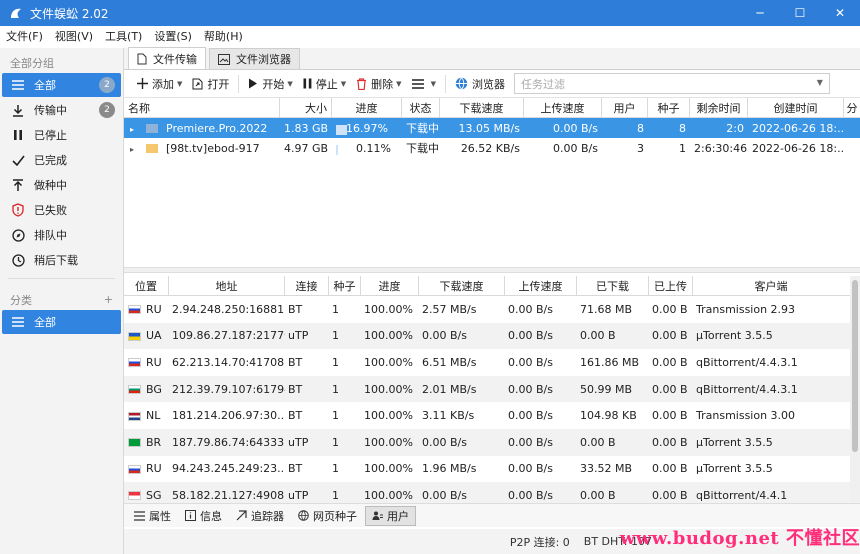 The height and width of the screenshot is (554, 860). I want to click on peer-connection: BT, so click(295, 416).